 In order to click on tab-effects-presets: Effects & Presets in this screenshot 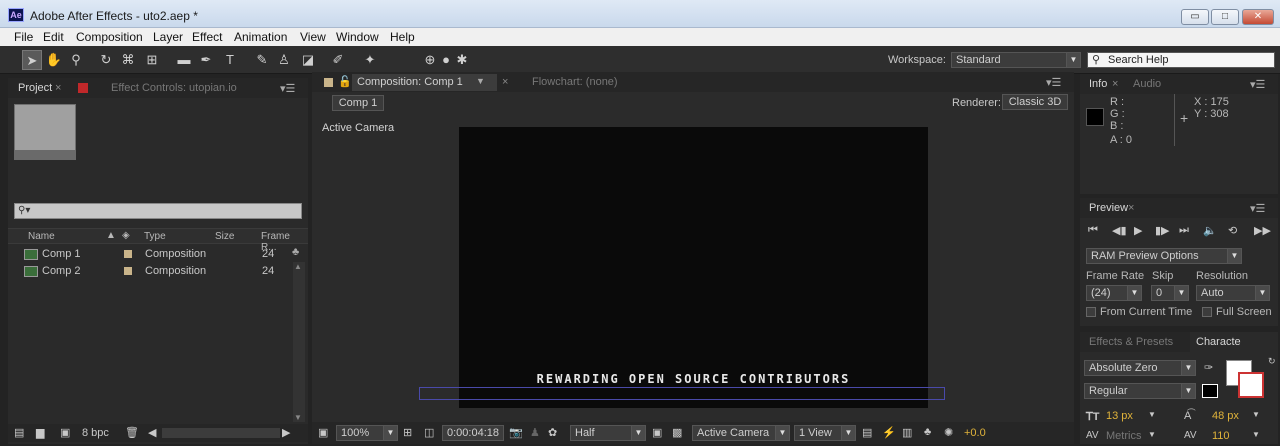, I will do `click(1131, 342)`.